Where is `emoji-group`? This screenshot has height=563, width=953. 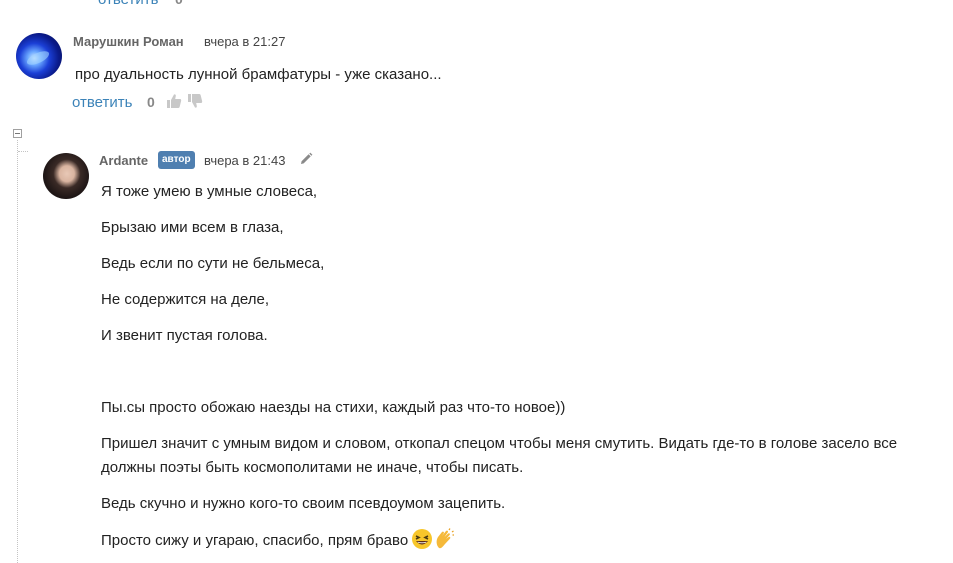 emoji-group is located at coordinates (433, 543).